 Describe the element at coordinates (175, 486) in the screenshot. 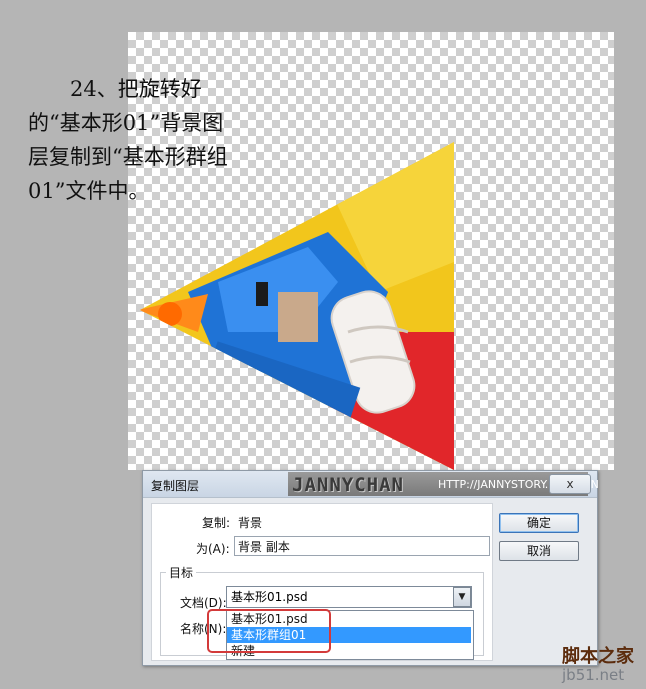

I see `dialog-title: 复制图层` at that location.